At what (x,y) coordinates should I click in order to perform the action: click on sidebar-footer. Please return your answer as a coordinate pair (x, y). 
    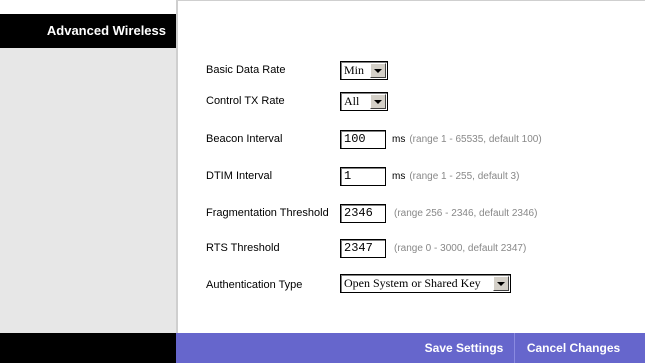
    Looking at the image, I should click on (88, 348).